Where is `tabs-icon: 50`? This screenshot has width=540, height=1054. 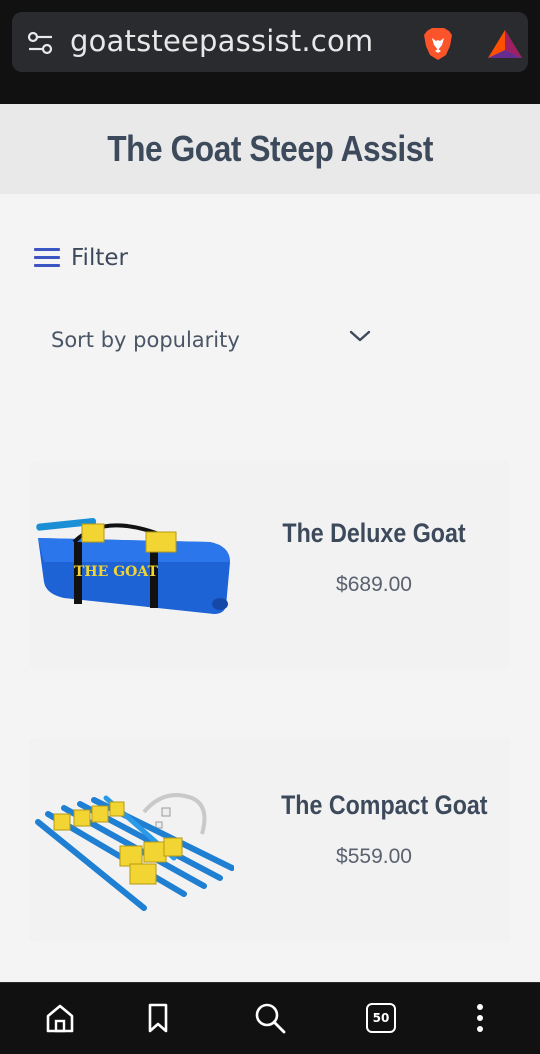 tabs-icon: 50 is located at coordinates (381, 1018).